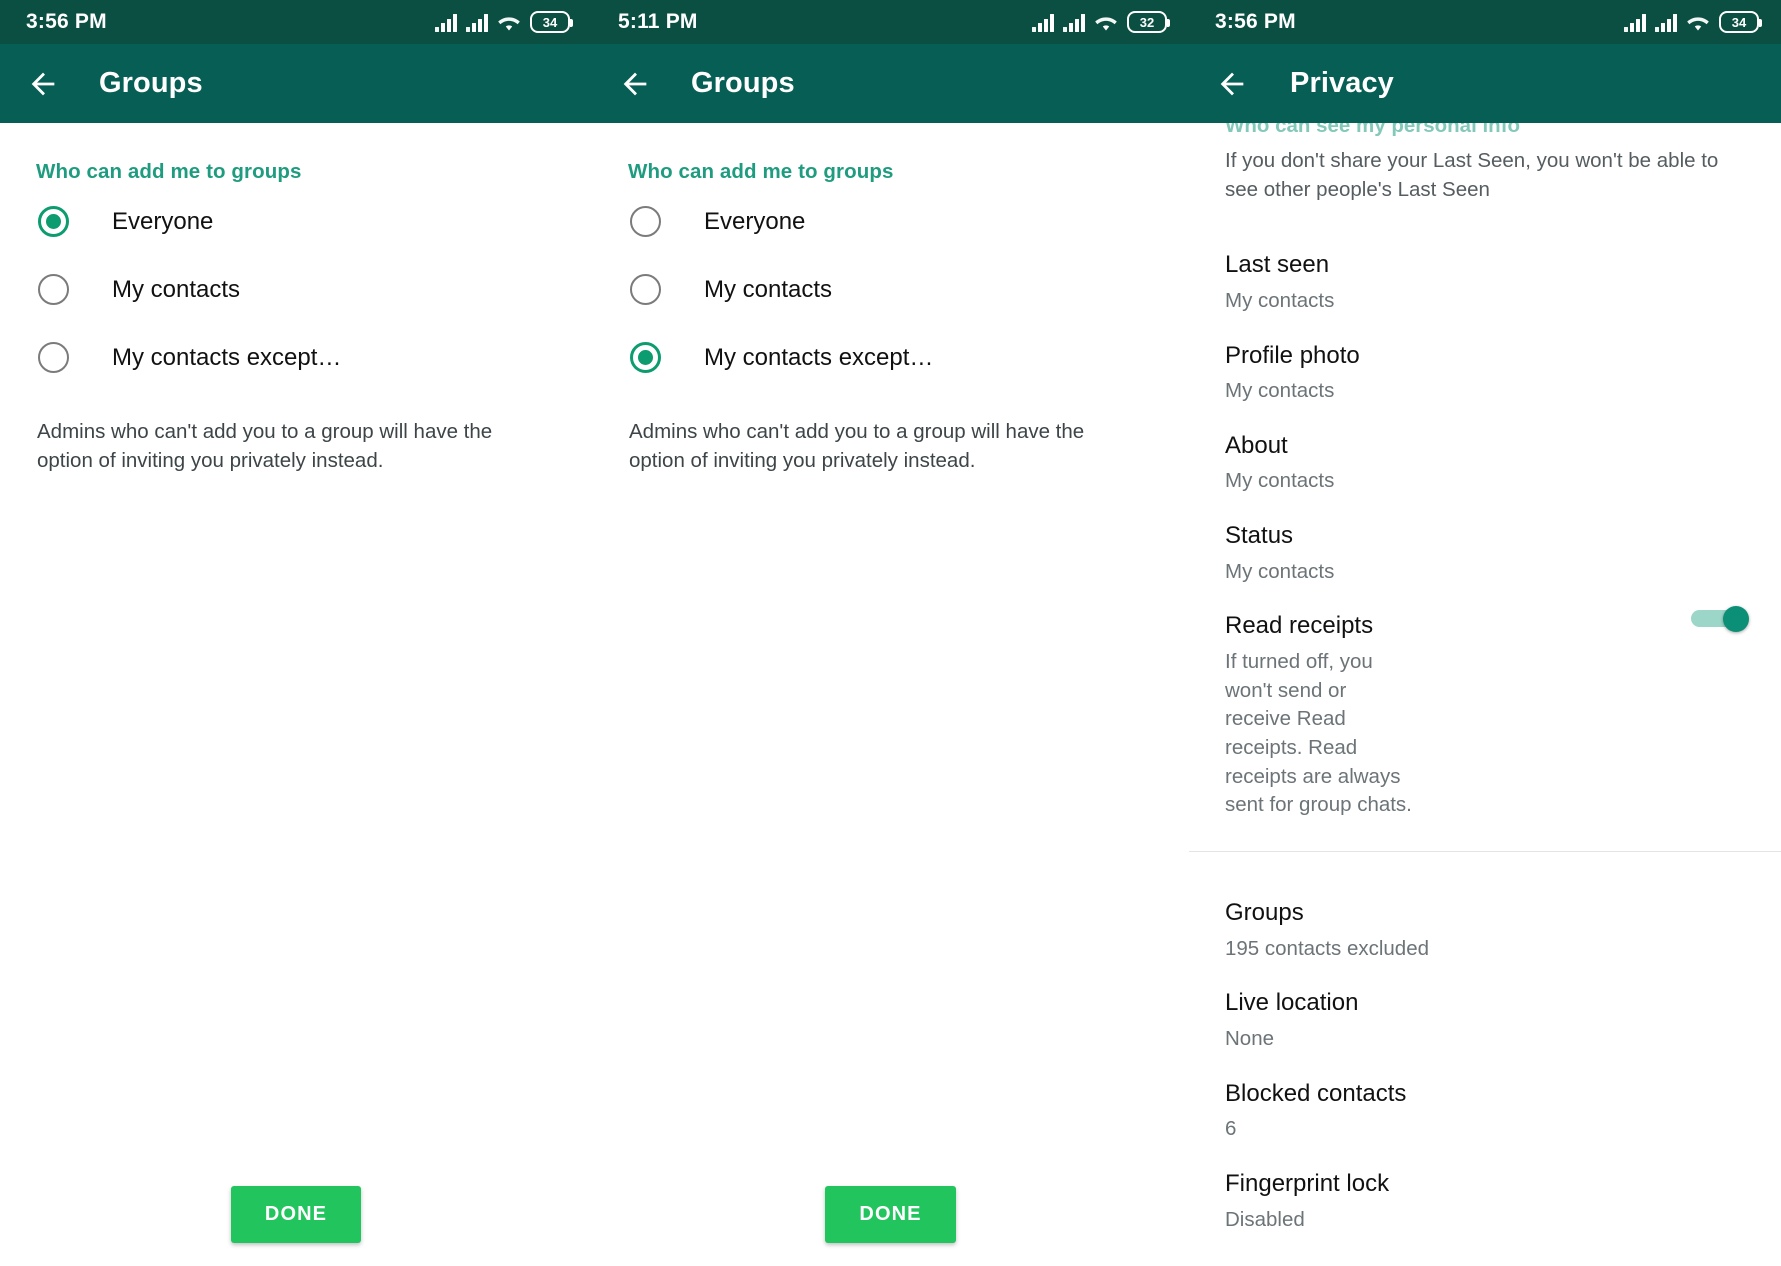 The image size is (1781, 1266). Describe the element at coordinates (1256, 445) in the screenshot. I see `row-title: About` at that location.